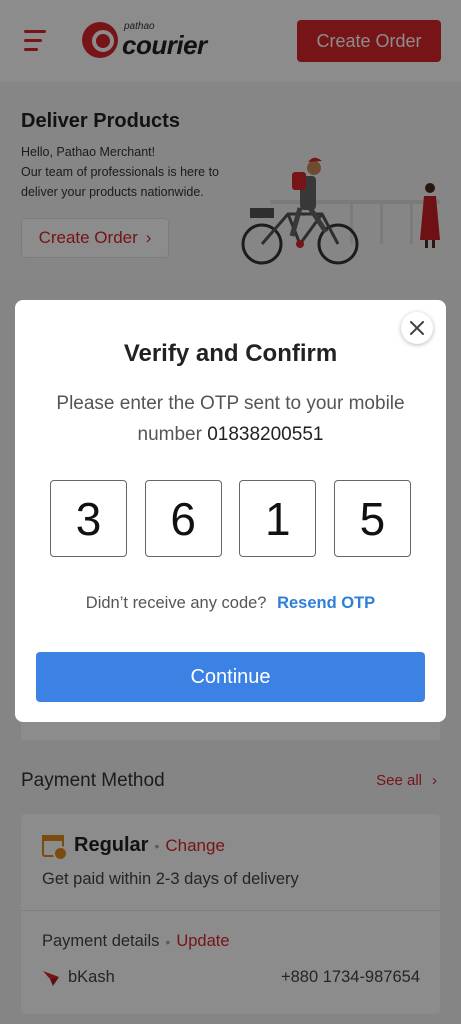 The image size is (461, 1024). I want to click on dialog-title: Verify and Confirm, so click(230, 353).